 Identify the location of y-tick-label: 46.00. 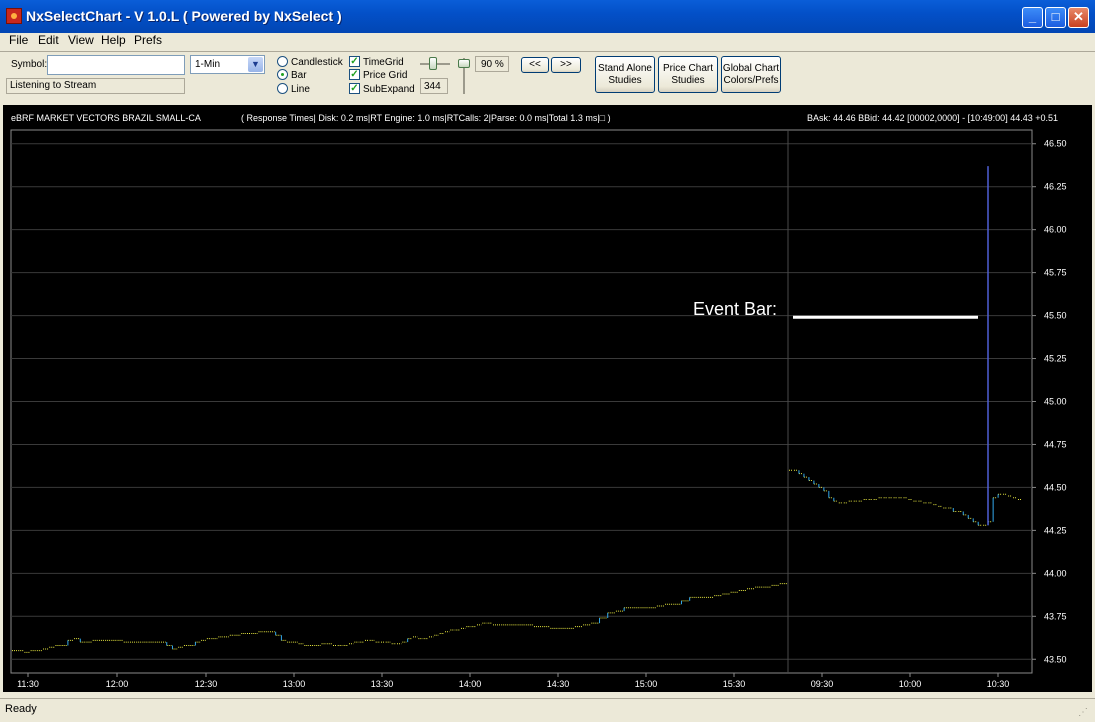
(1055, 230).